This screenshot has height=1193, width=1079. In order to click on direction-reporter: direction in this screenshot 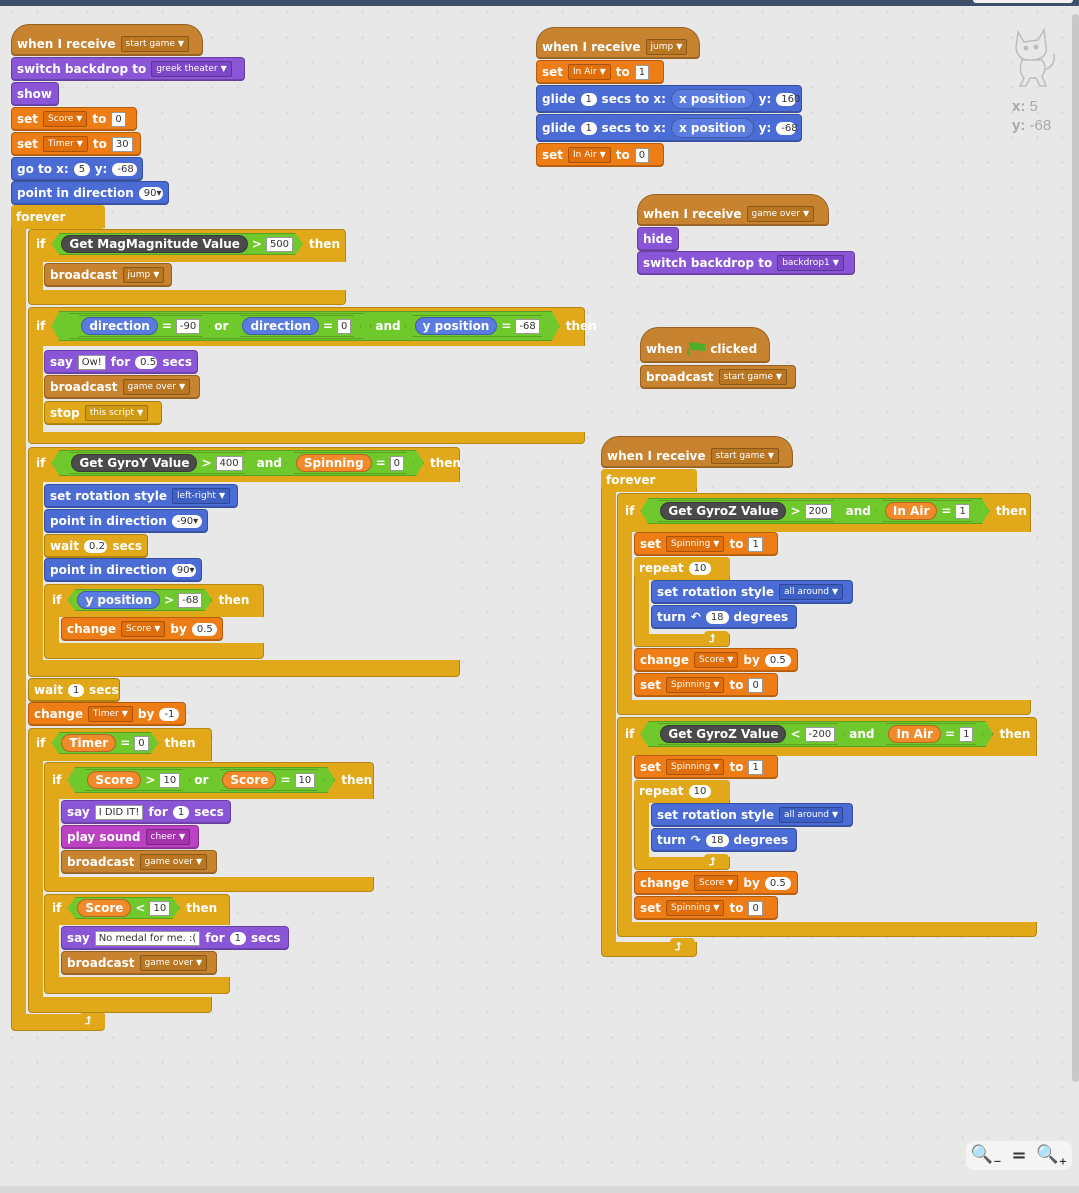, I will do `click(119, 326)`.